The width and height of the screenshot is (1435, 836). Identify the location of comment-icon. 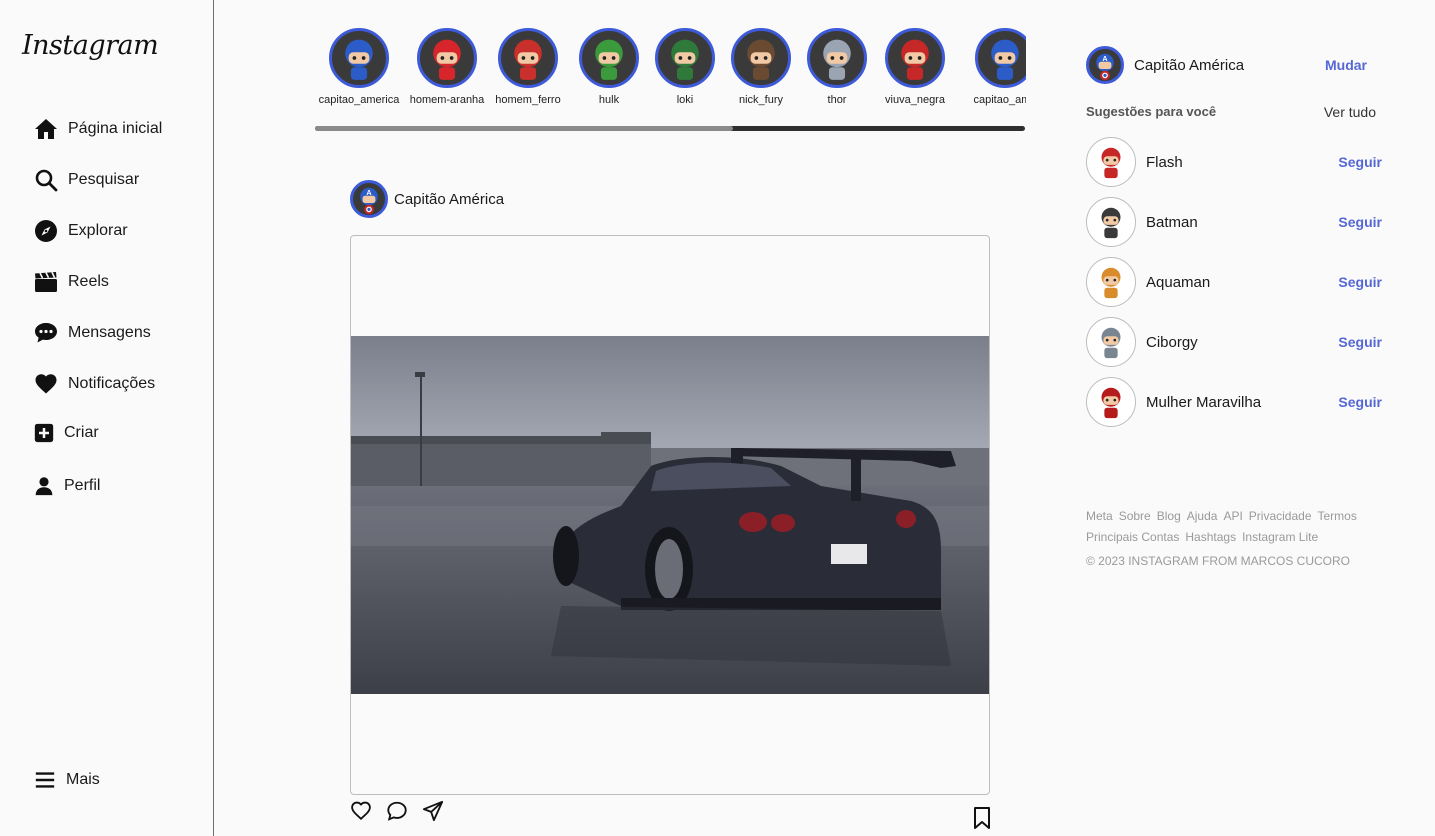
(397, 811).